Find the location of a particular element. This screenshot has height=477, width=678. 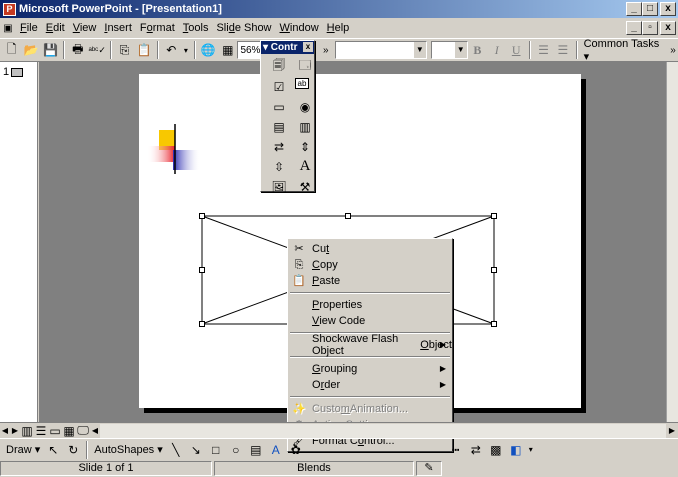

spelling-icon: ᵃᵇᶜ✓ is located at coordinates (97, 50).